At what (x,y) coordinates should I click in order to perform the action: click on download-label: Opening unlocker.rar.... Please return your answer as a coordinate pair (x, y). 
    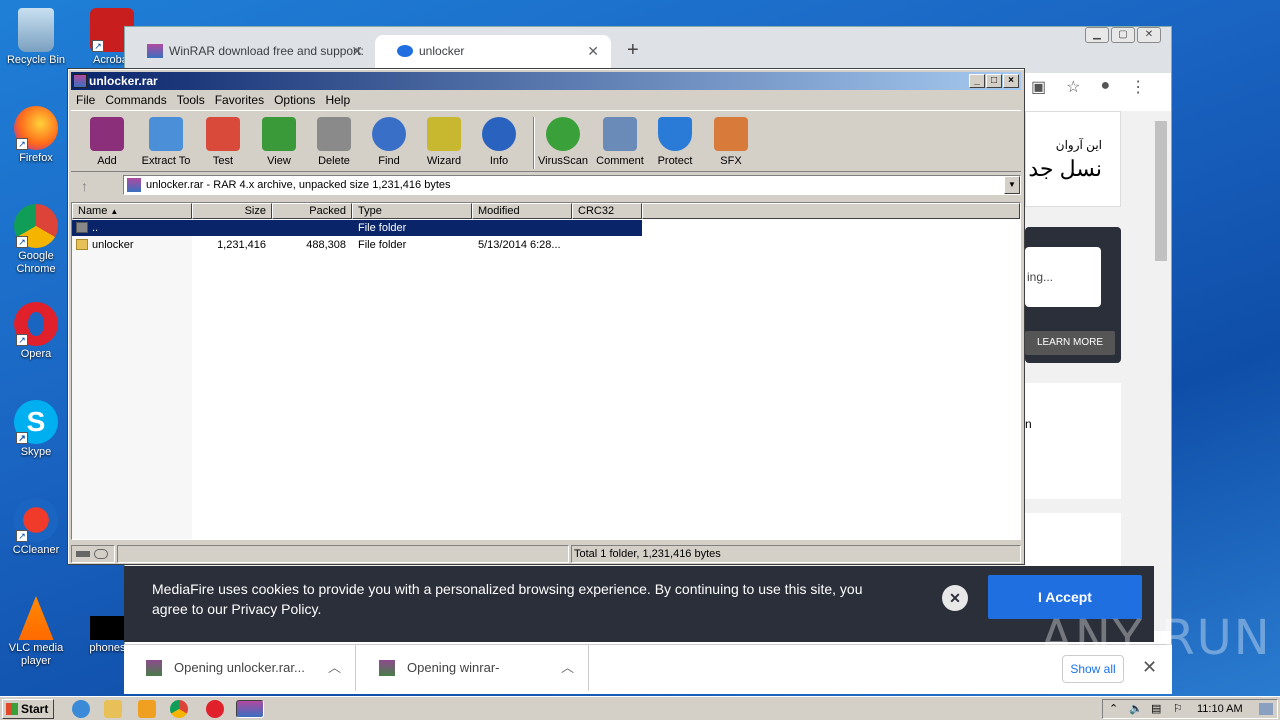
    Looking at the image, I should click on (239, 667).